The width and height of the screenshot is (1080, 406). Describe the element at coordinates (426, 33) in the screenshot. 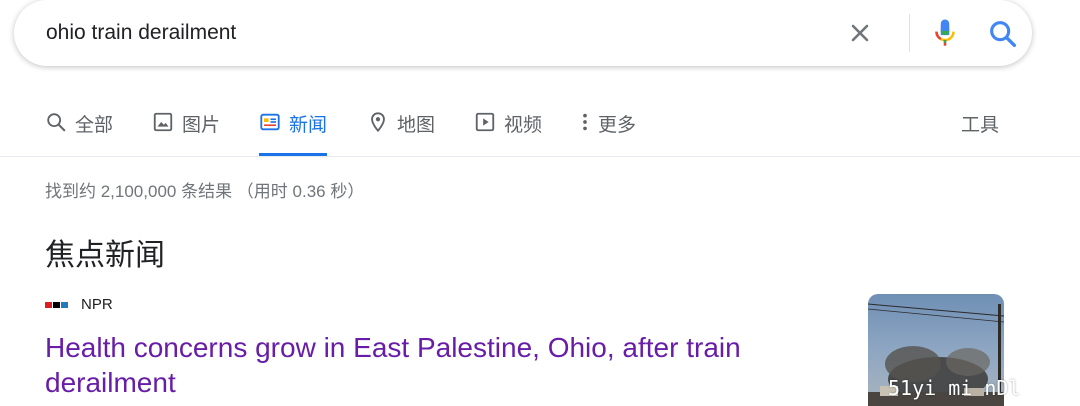

I see `search-input` at that location.